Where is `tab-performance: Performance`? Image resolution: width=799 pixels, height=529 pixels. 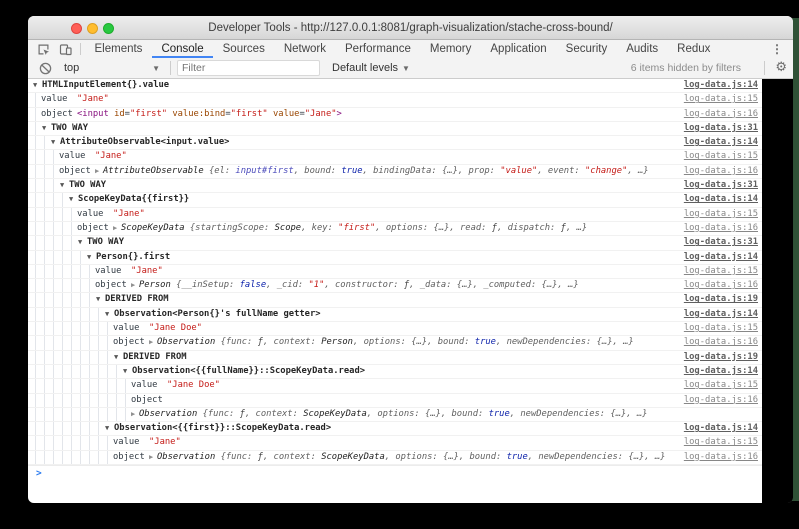 tab-performance: Performance is located at coordinates (378, 49).